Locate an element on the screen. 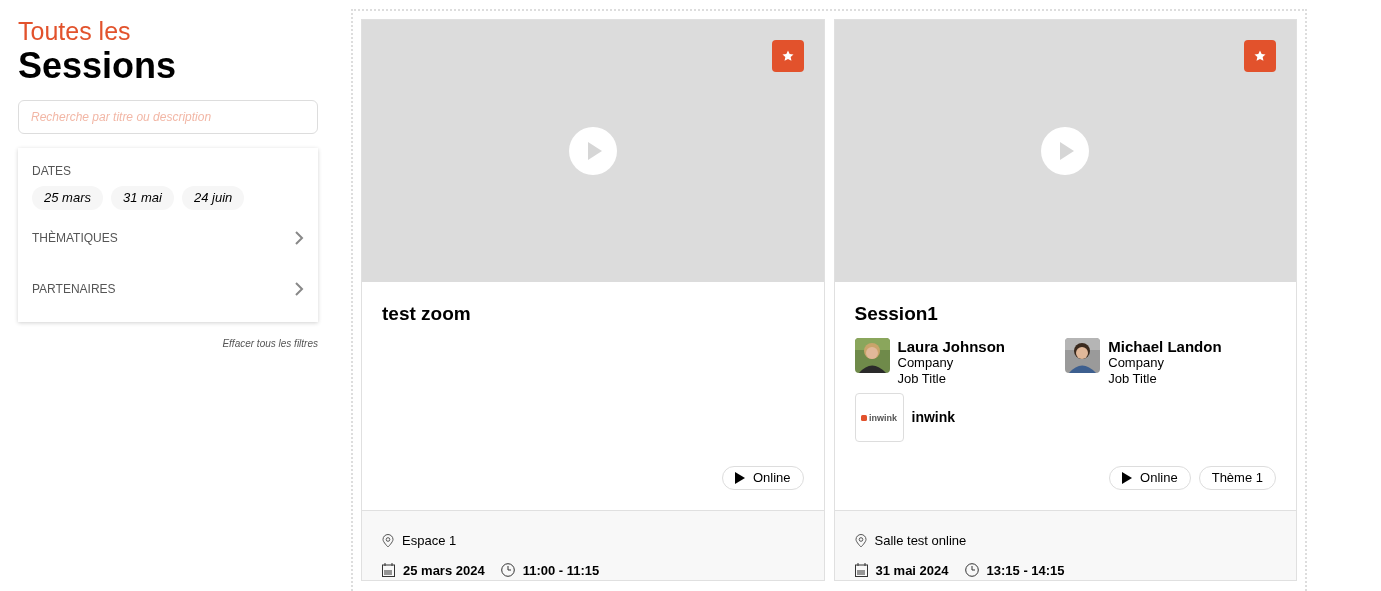 The image size is (1381, 591). session-title: test zoom is located at coordinates (427, 314).